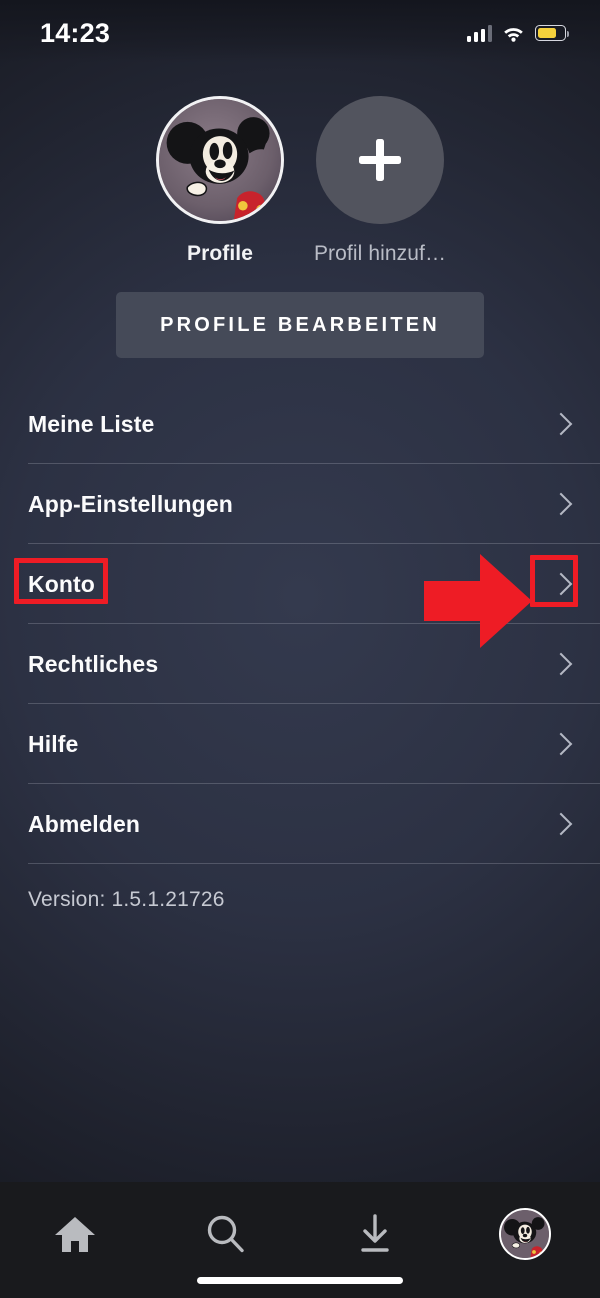 The width and height of the screenshot is (600, 1298). What do you see at coordinates (300, 424) in the screenshot?
I see `menu-item-meine-liste: Meine Liste` at bounding box center [300, 424].